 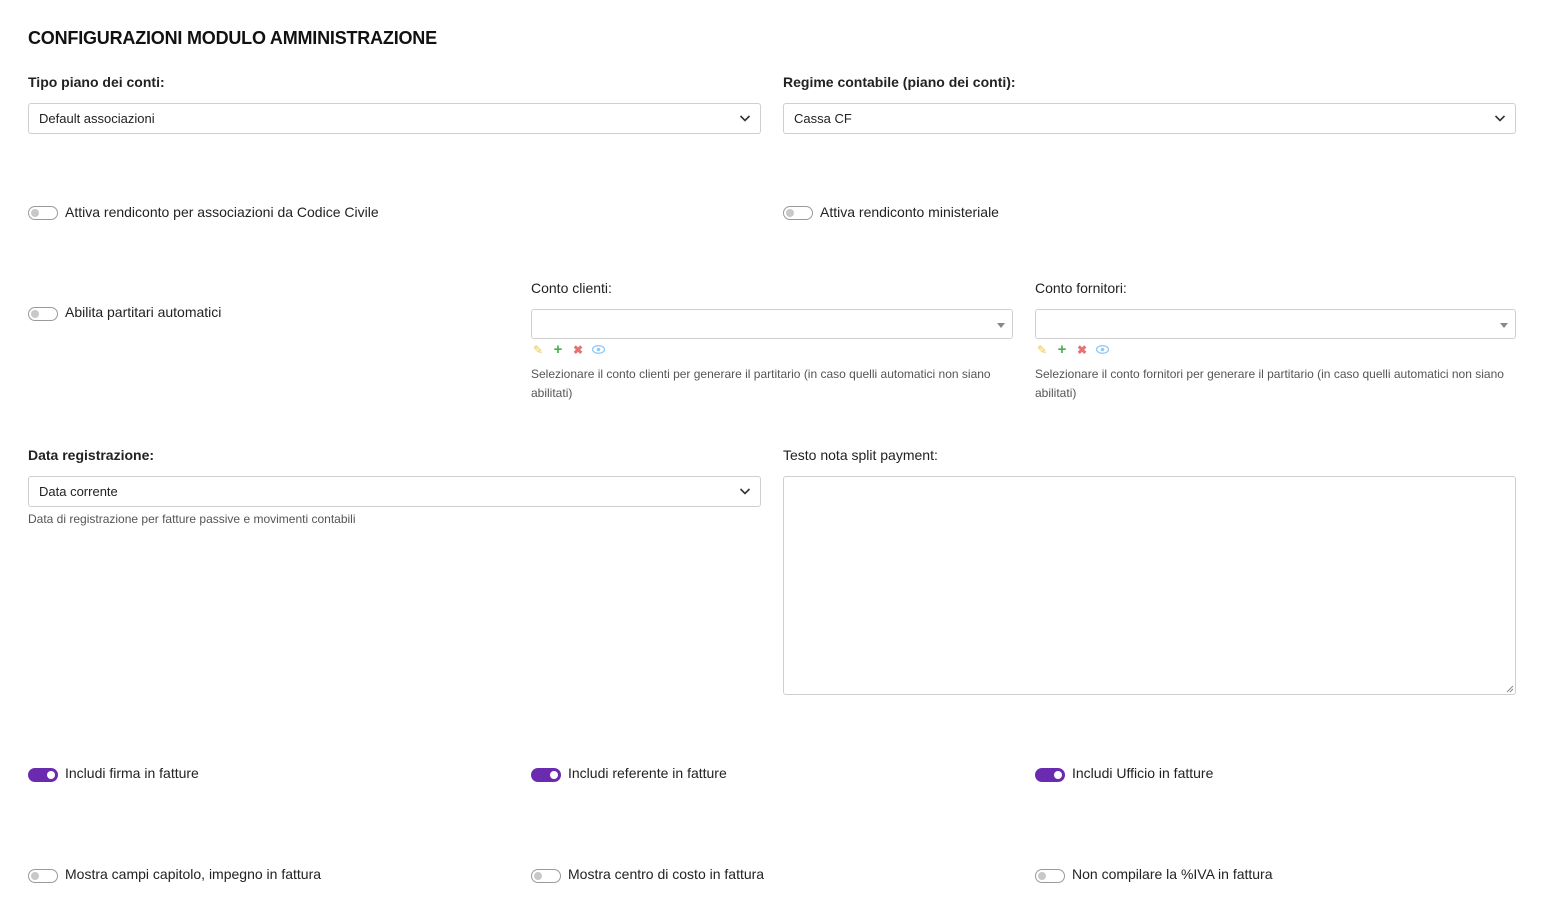 What do you see at coordinates (568, 349) in the screenshot?
I see `conto-clienti-actions: ✎ + ✖` at bounding box center [568, 349].